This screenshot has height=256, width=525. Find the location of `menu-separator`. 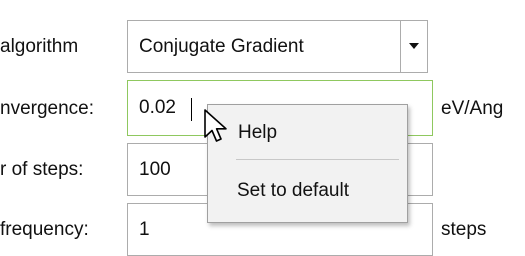

menu-separator is located at coordinates (317, 159).